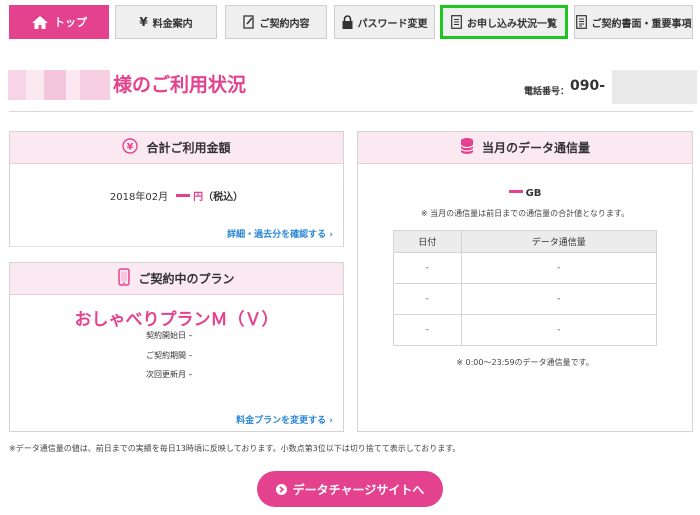 The height and width of the screenshot is (515, 700). What do you see at coordinates (281, 489) in the screenshot?
I see `arrow-circle-icon` at bounding box center [281, 489].